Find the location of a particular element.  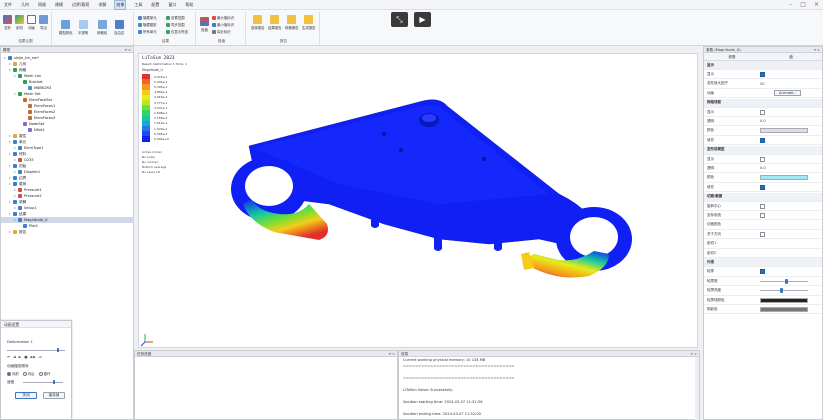

max-marker-button: 最大值标识 is located at coordinates (223, 17).